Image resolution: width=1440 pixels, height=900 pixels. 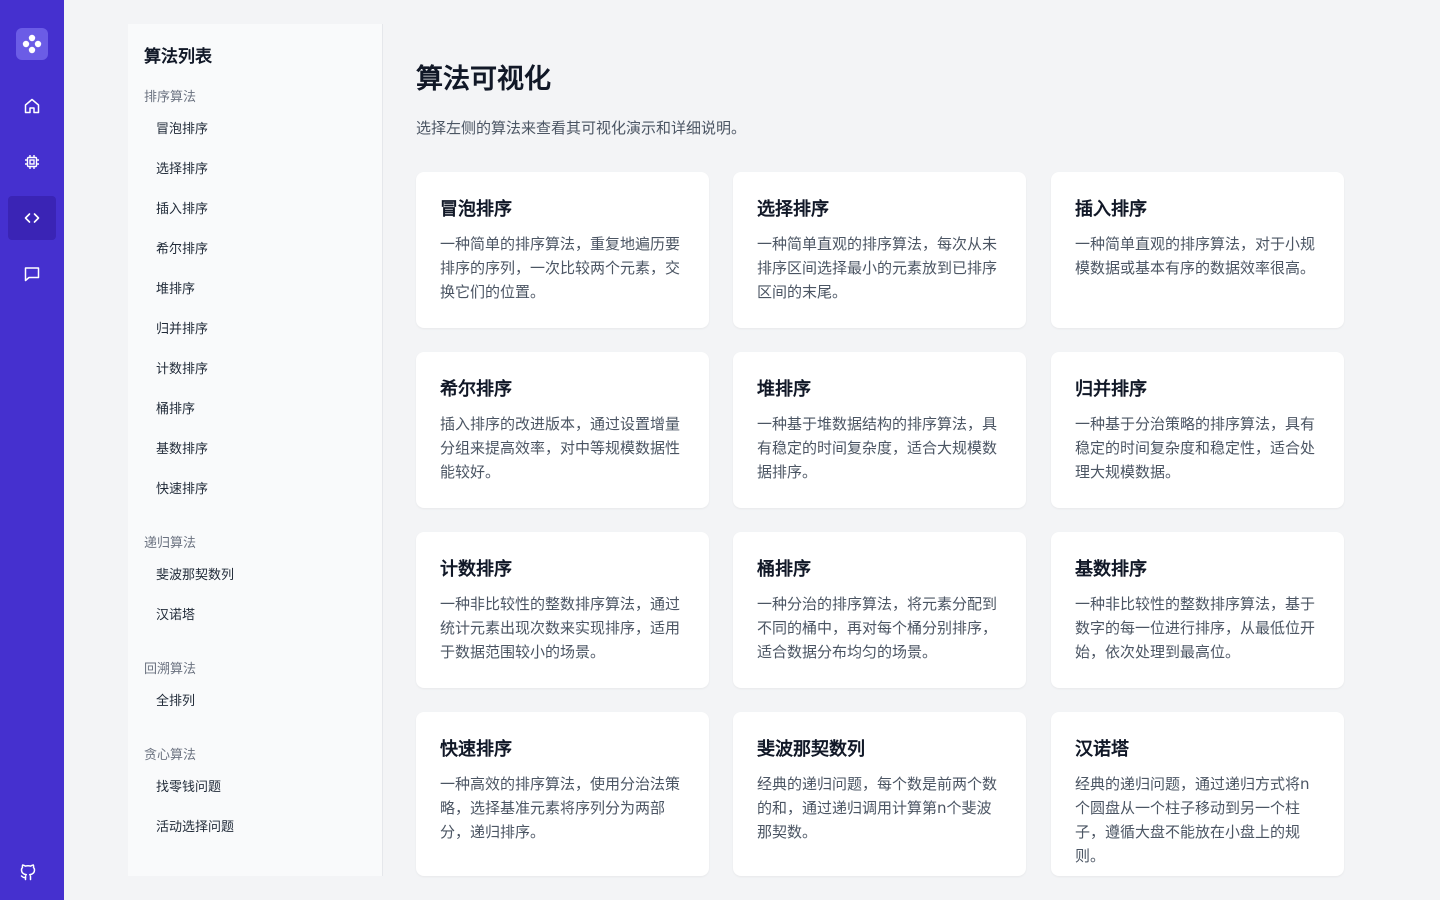 What do you see at coordinates (256, 330) in the screenshot?
I see `sidebar-item: 归并排序` at bounding box center [256, 330].